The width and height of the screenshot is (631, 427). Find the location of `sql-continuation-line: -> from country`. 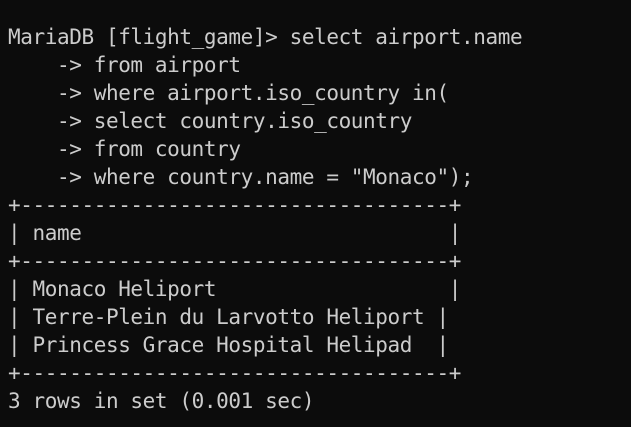

sql-continuation-line: -> from country is located at coordinates (124, 149).